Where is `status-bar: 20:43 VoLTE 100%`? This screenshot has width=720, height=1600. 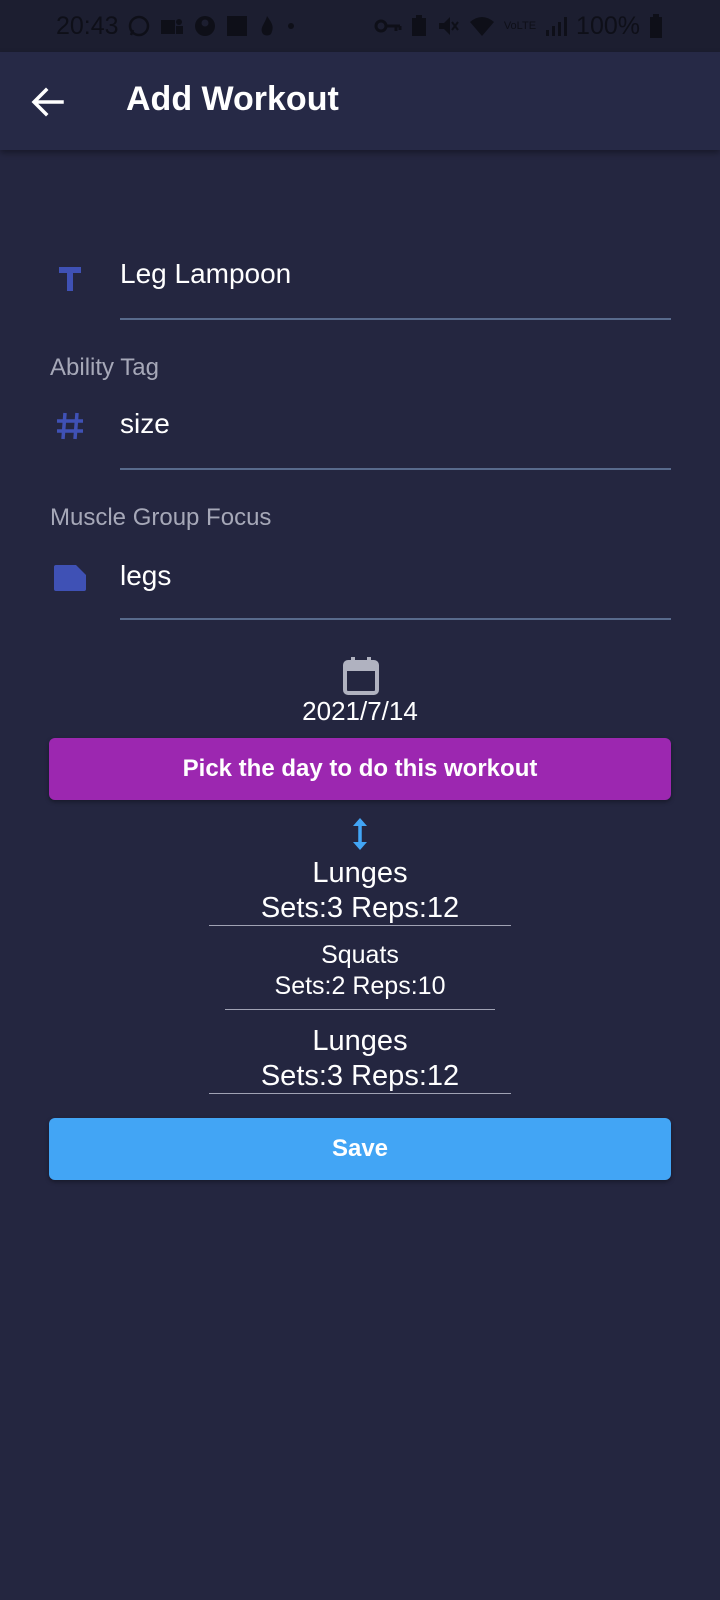 status-bar: 20:43 VoLTE 100% is located at coordinates (360, 26).